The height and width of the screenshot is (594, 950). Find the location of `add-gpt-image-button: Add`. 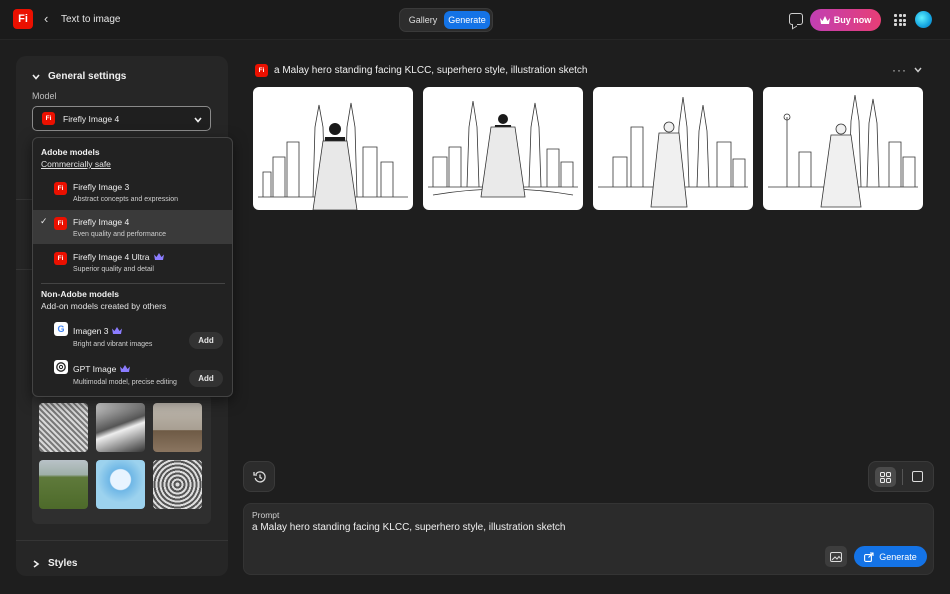

add-gpt-image-button: Add is located at coordinates (206, 378).